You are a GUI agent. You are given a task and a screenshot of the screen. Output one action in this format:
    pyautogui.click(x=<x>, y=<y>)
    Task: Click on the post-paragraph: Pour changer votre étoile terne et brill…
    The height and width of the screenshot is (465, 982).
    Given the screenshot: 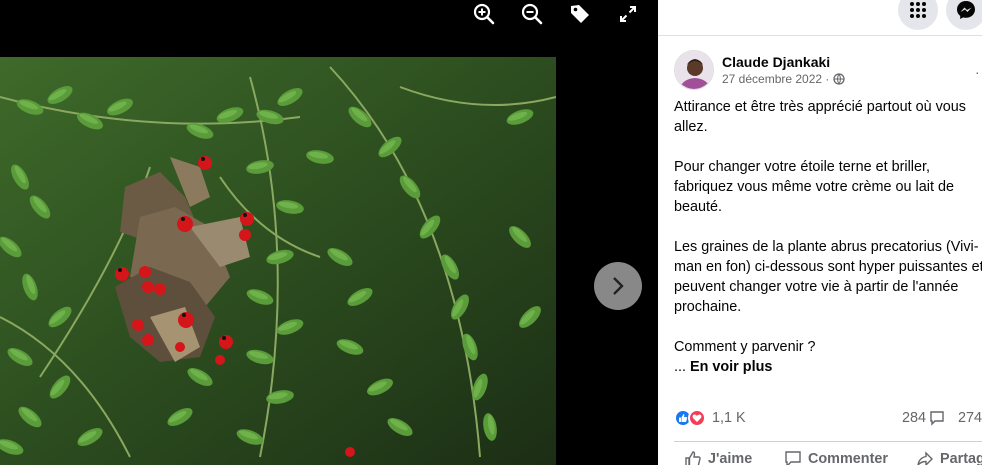 What is the action you would take?
    pyautogui.click(x=802, y=167)
    